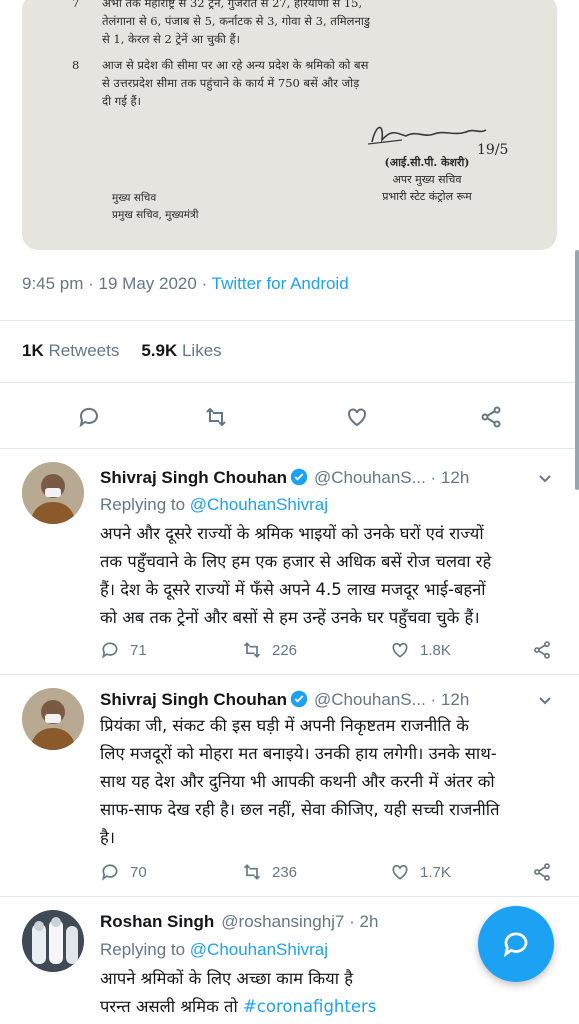  I want to click on tweet-time: 9:45 pm, so click(53, 283).